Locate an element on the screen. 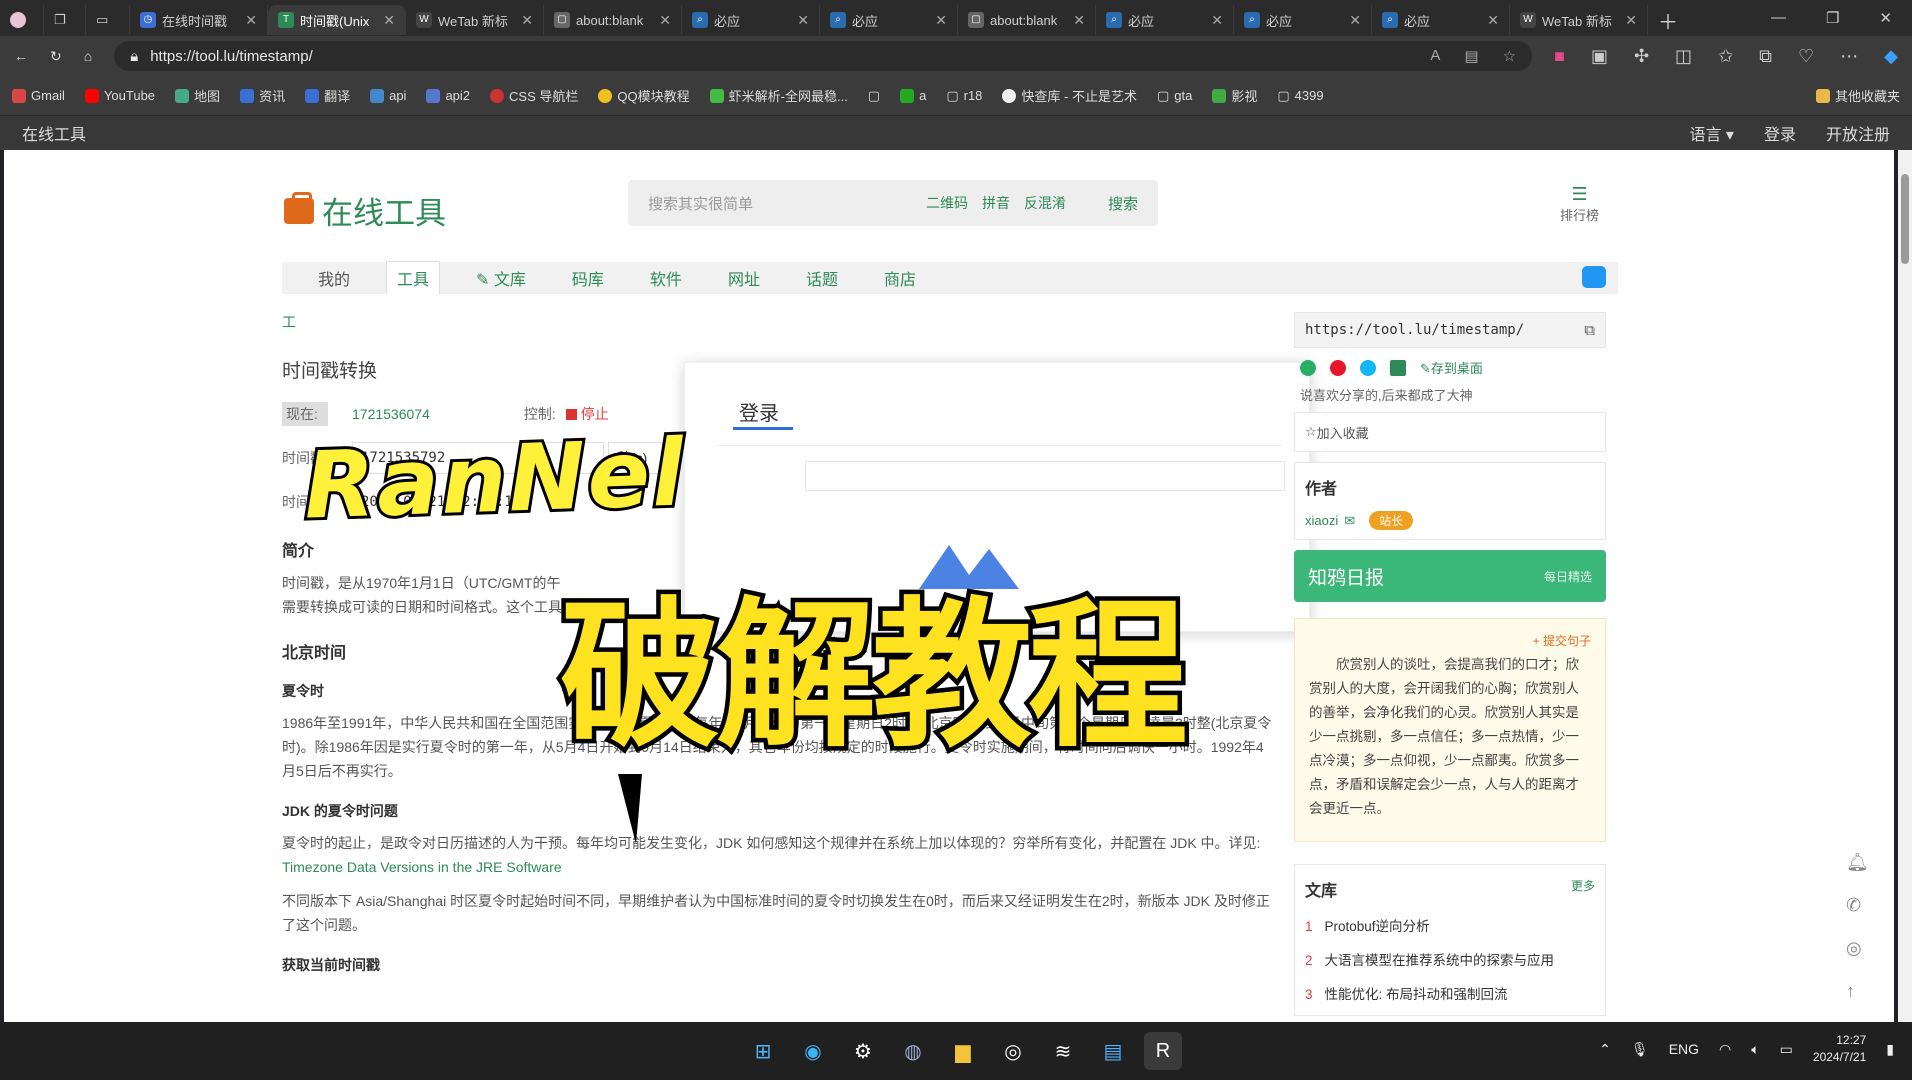 The image size is (1912, 1080). more-link: 更多 is located at coordinates (1583, 889).